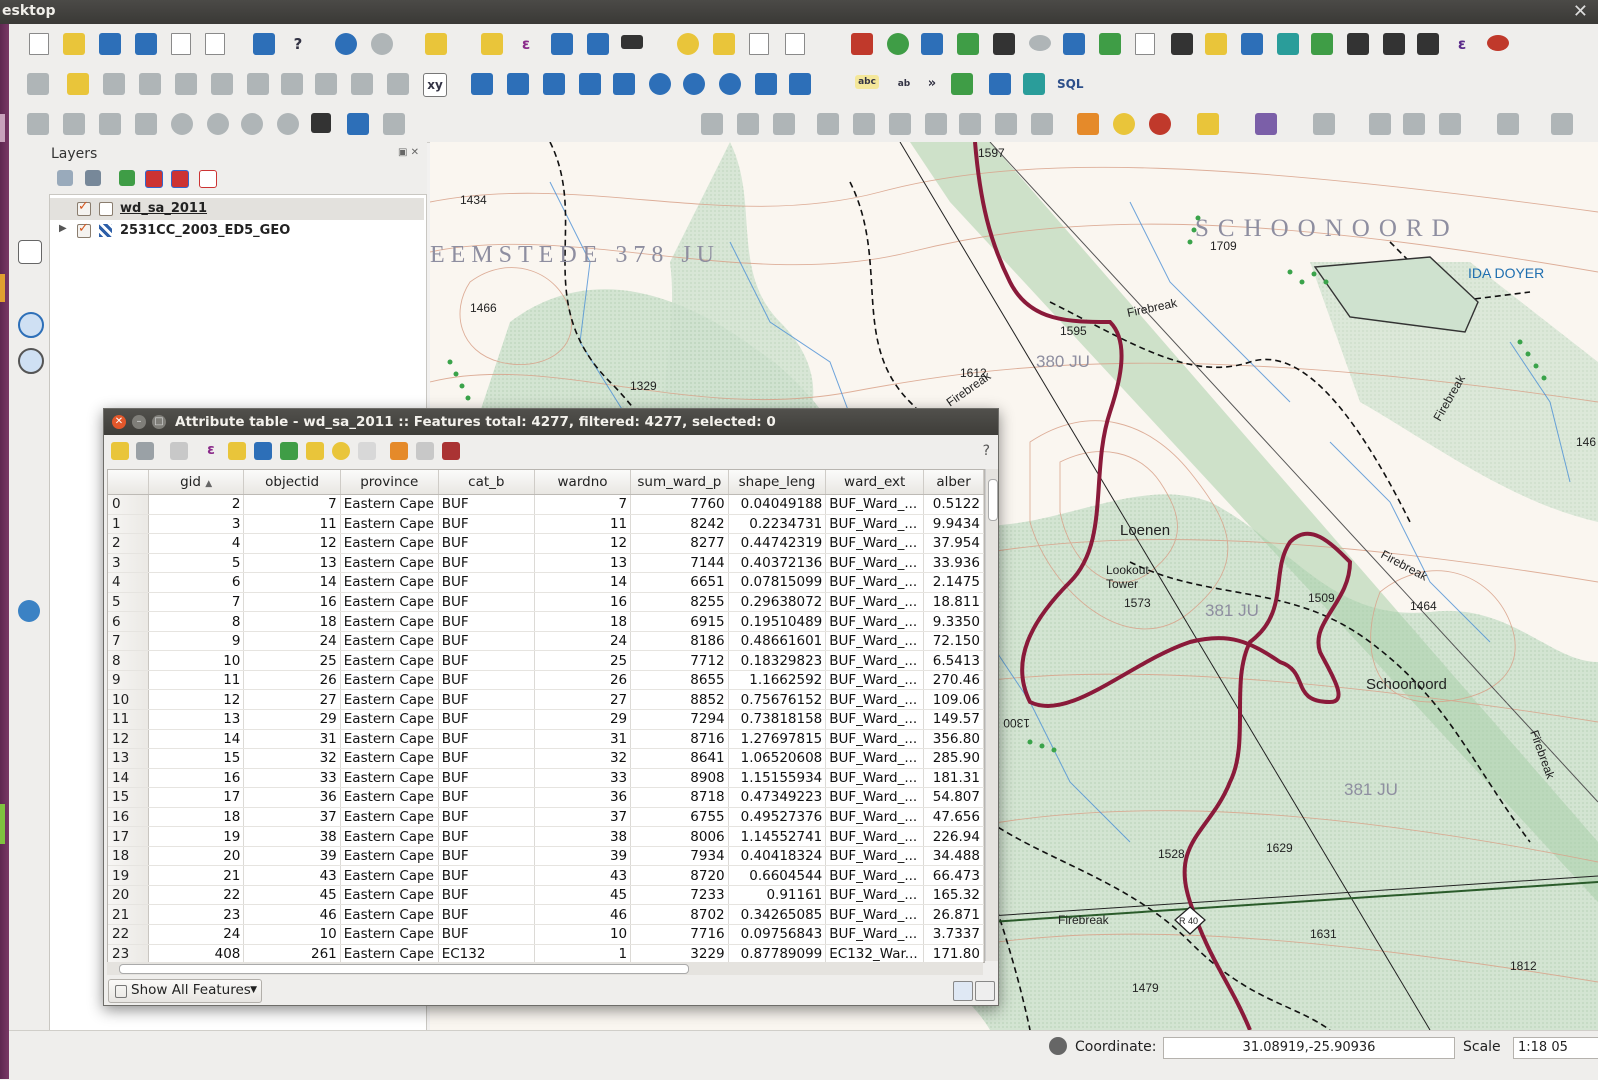 The height and width of the screenshot is (1080, 1598). I want to click on plugin-pen-icon, so click(1216, 44).